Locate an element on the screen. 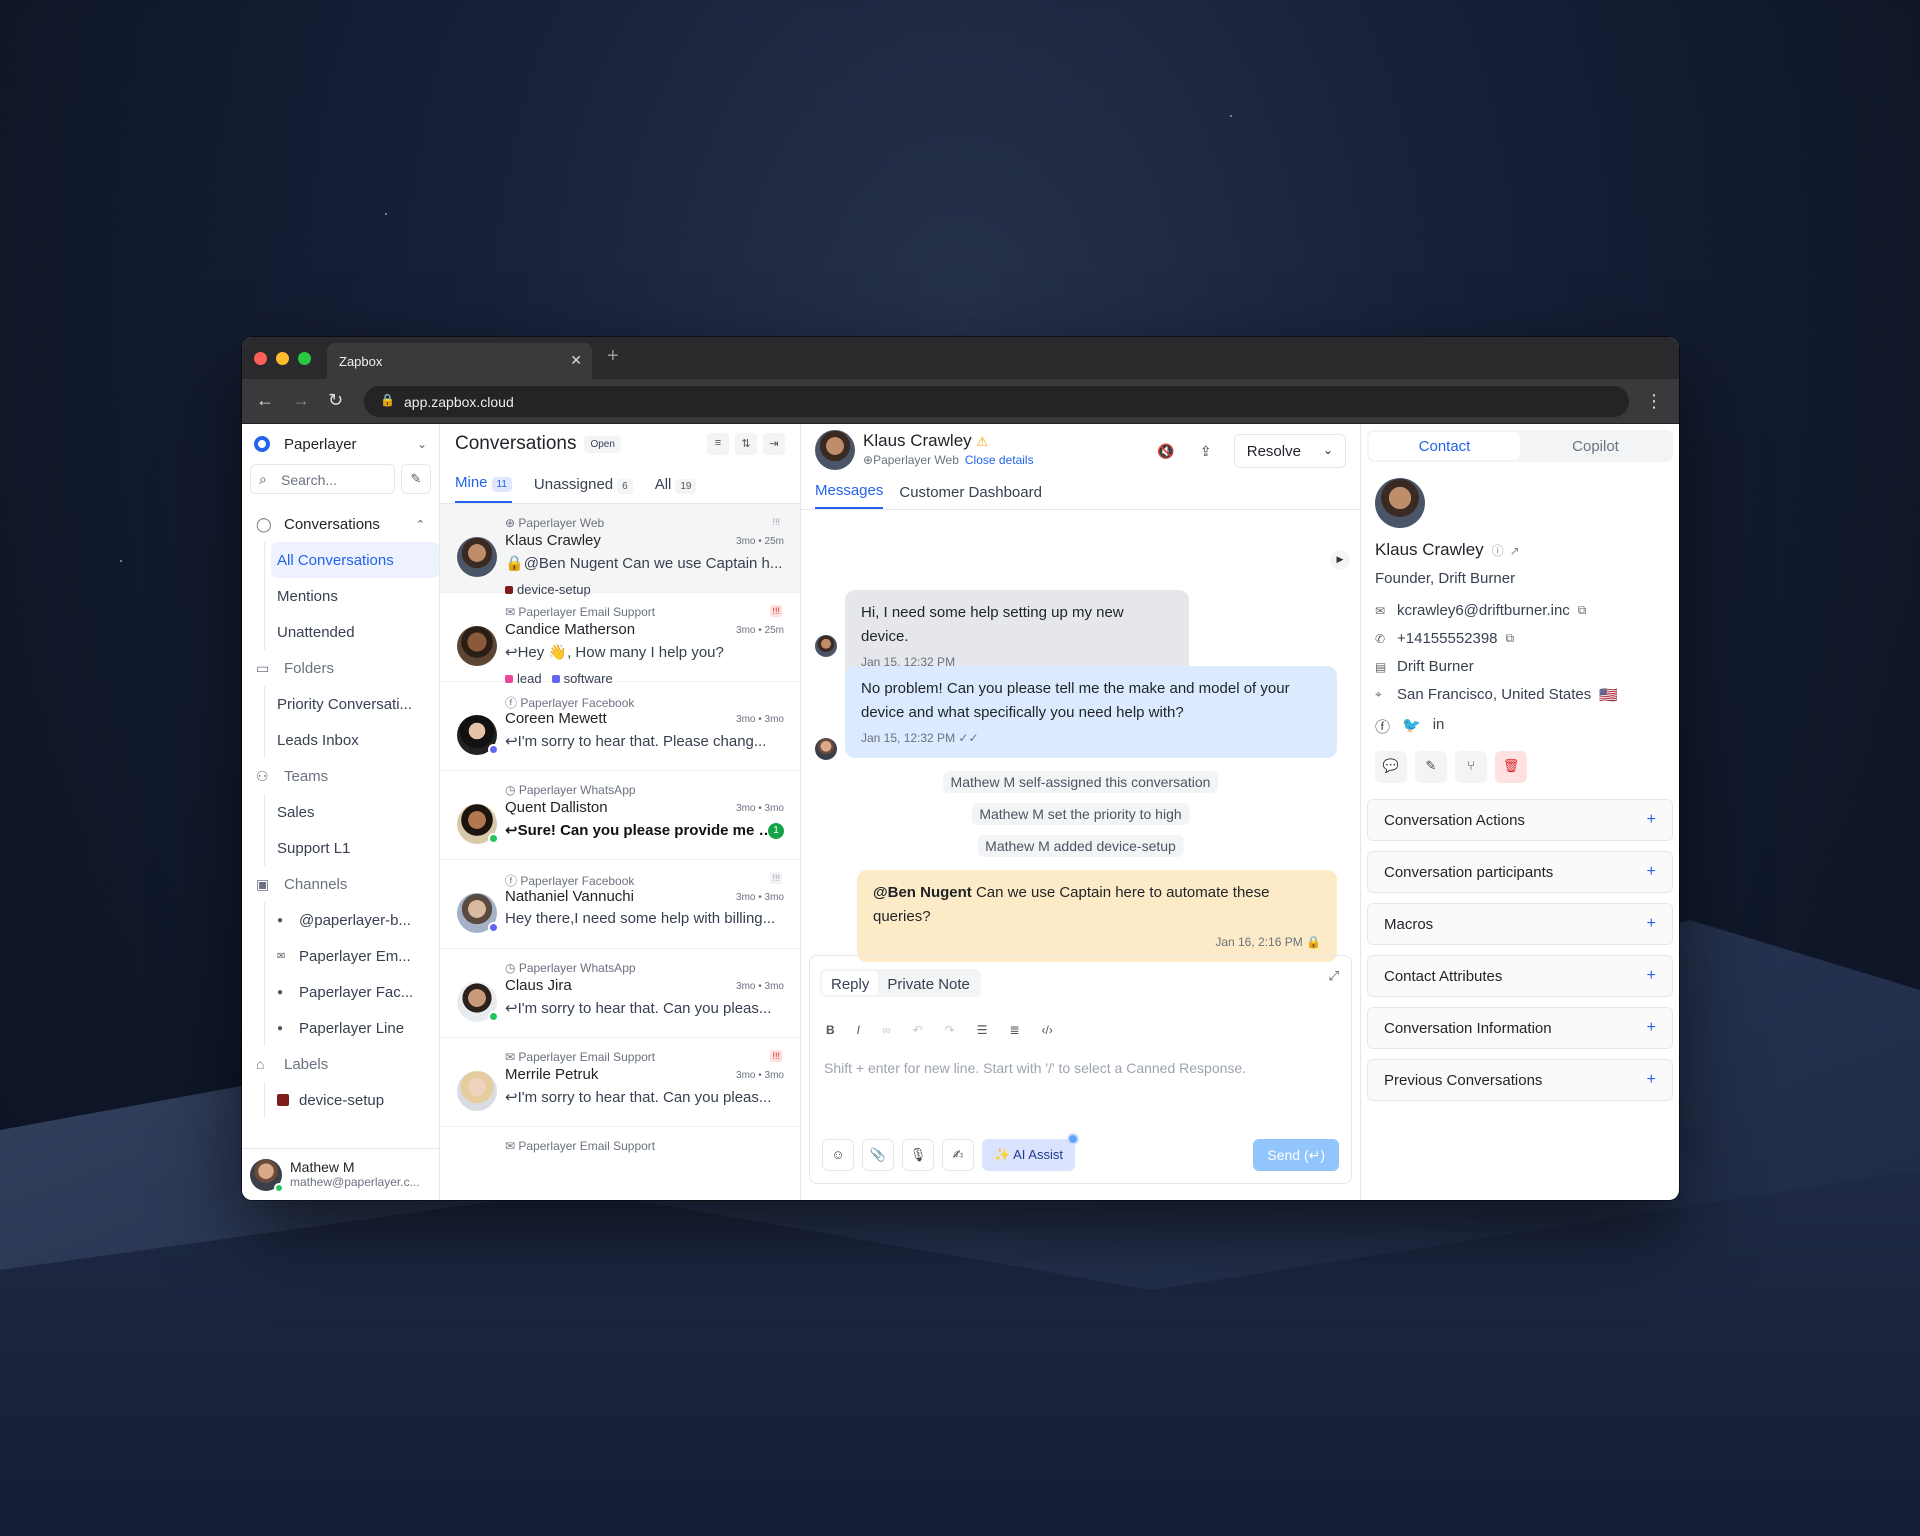 Image resolution: width=1920 pixels, height=1536 pixels. redo-icon: ↷ is located at coordinates (950, 1030).